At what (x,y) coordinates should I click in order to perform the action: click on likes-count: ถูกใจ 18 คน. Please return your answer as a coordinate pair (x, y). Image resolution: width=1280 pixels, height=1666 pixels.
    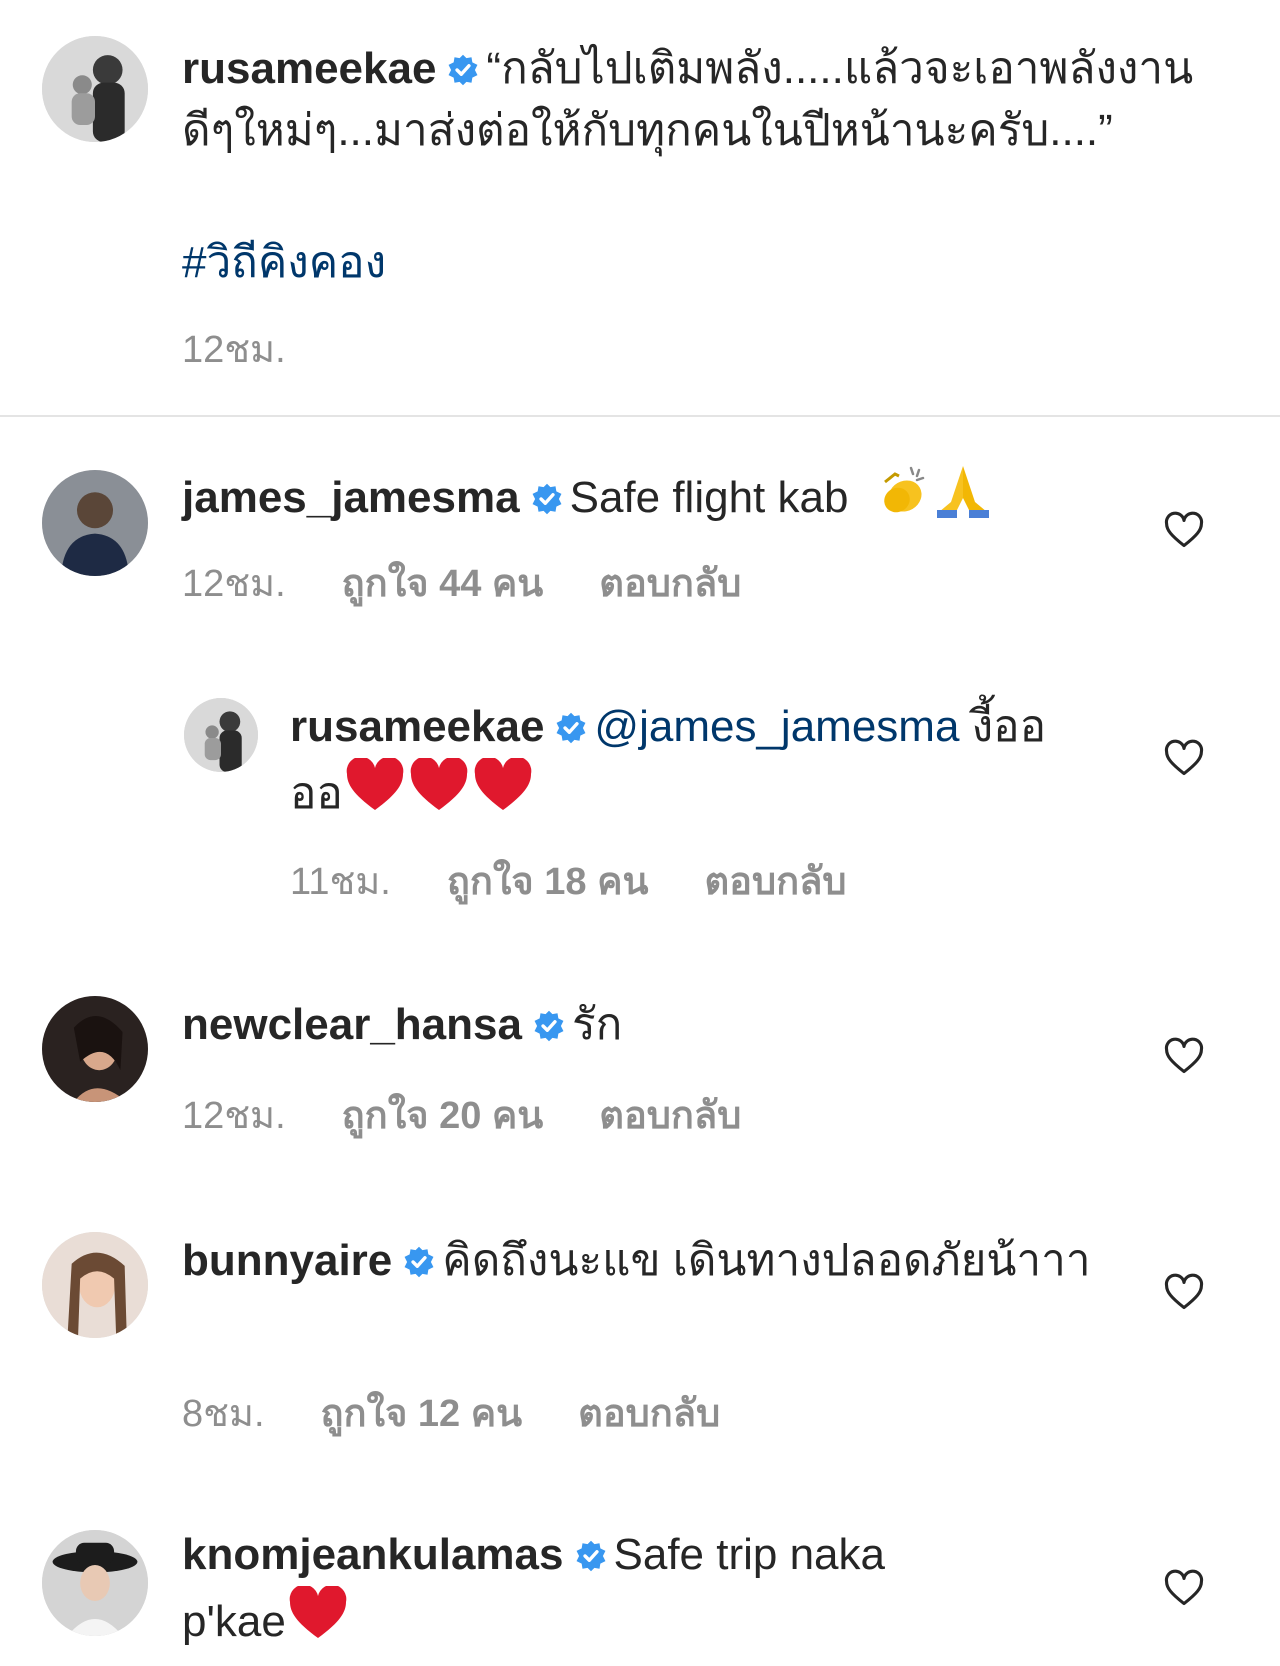
    Looking at the image, I should click on (548, 882).